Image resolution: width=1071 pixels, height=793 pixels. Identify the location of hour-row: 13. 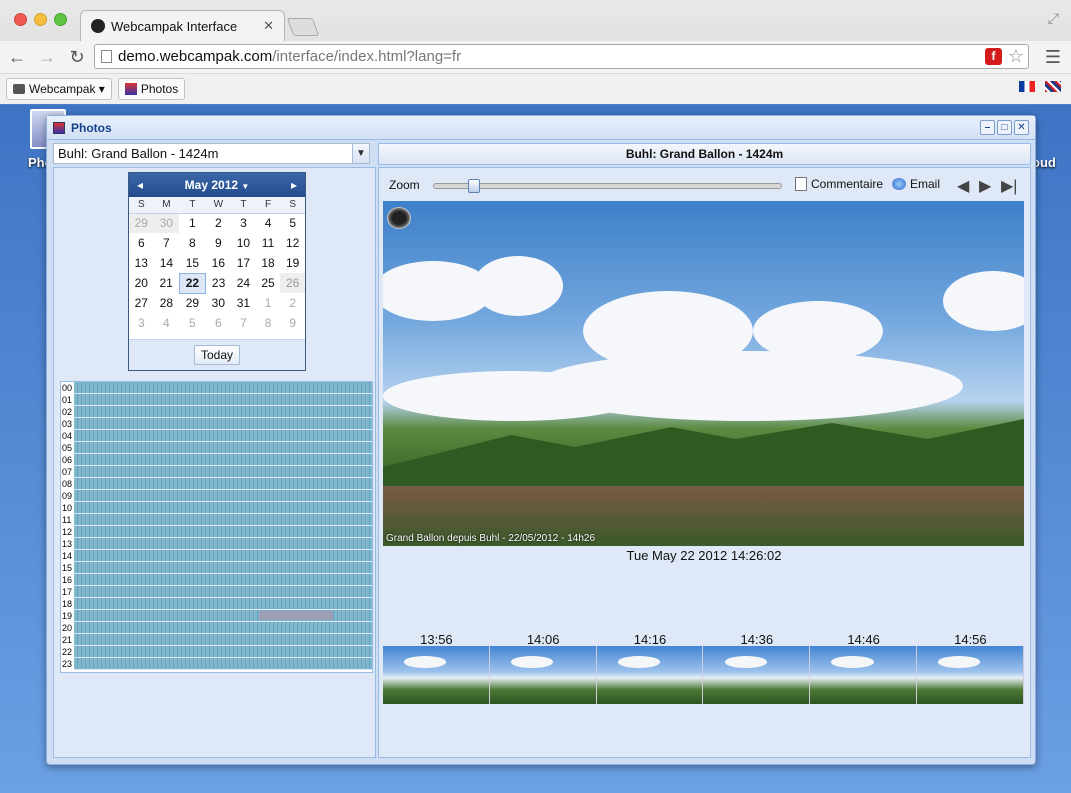
(216, 544).